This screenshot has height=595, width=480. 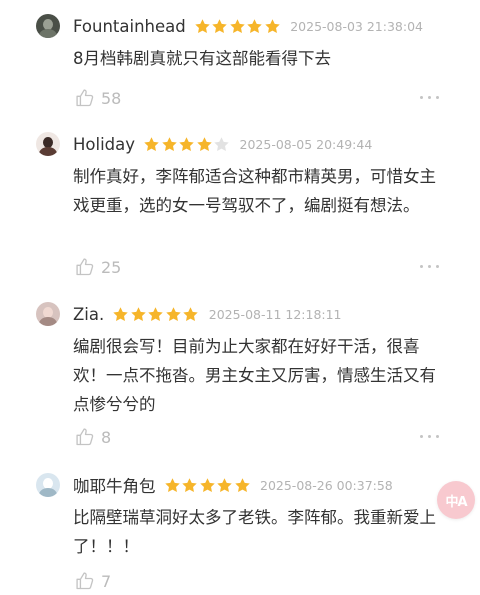 I want to click on review-actions: 25, so click(x=260, y=268).